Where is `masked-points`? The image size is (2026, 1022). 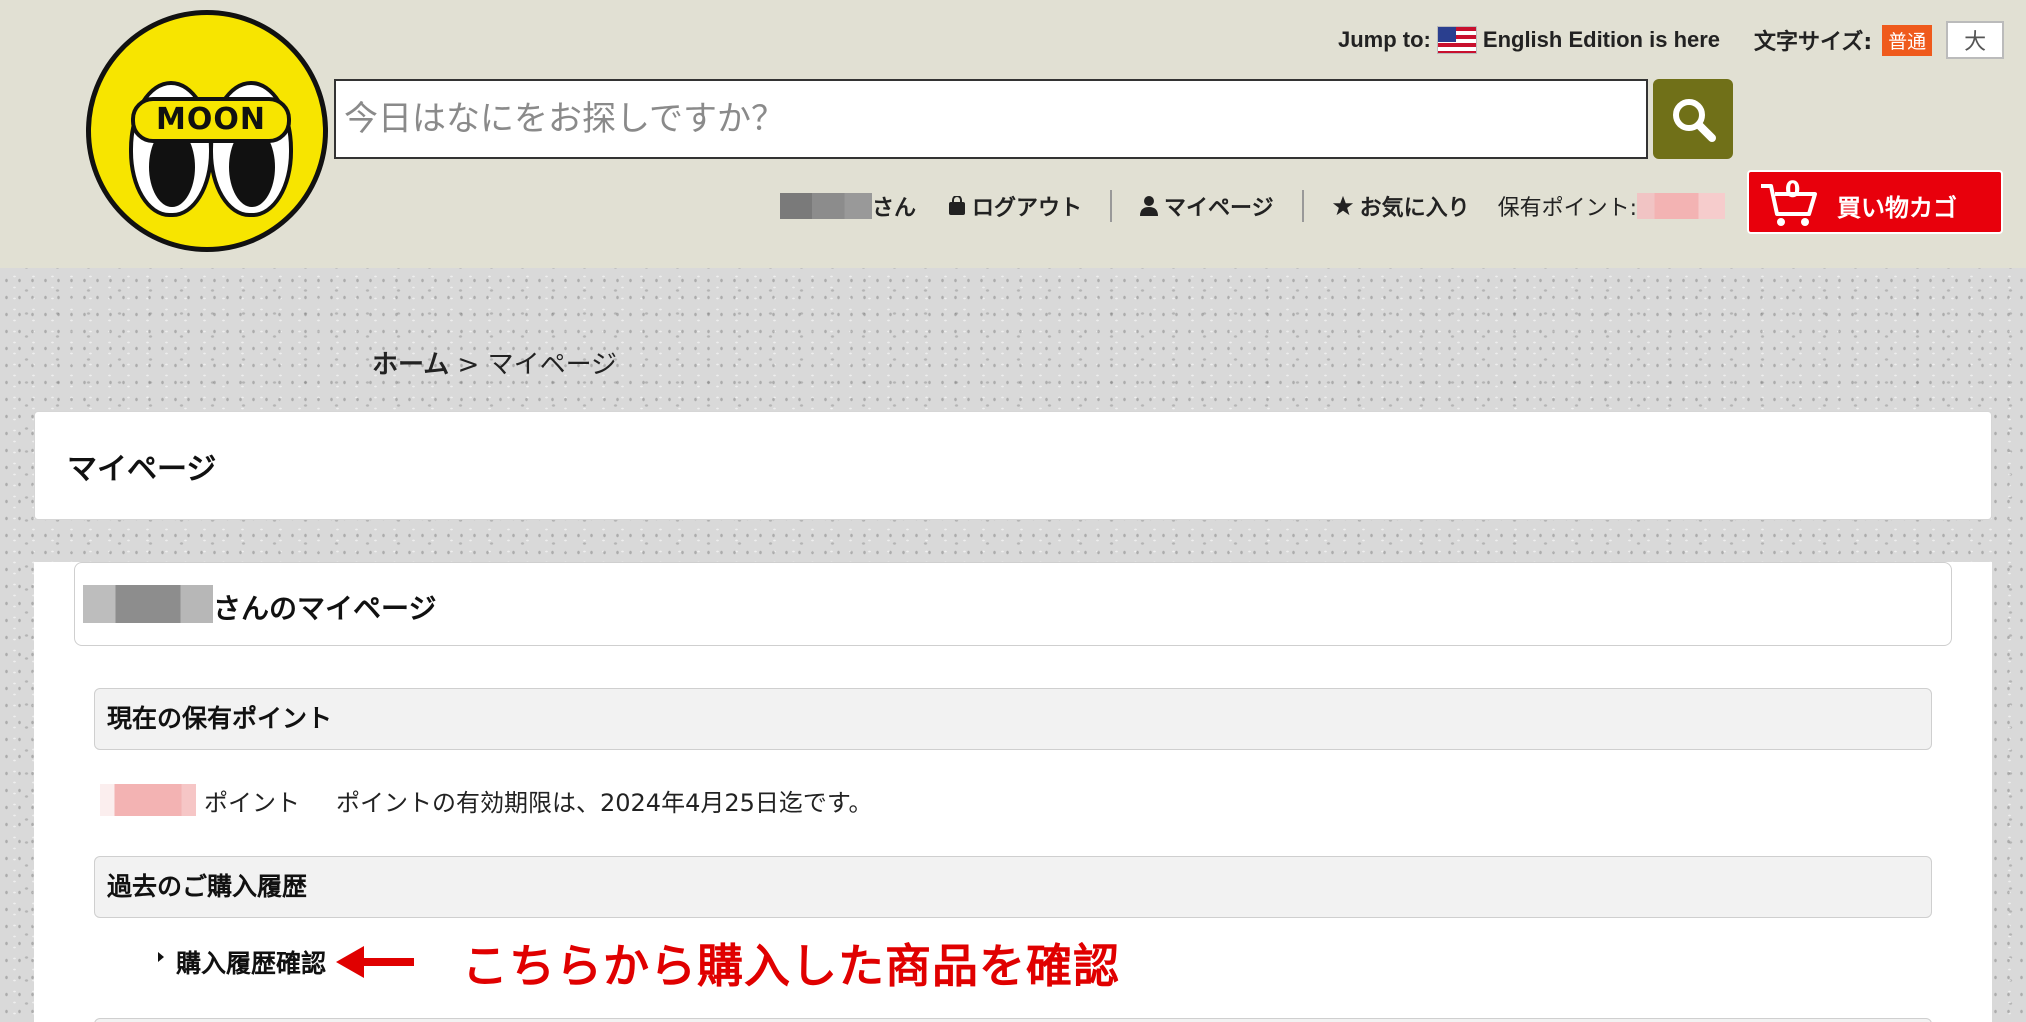
masked-points is located at coordinates (1681, 206).